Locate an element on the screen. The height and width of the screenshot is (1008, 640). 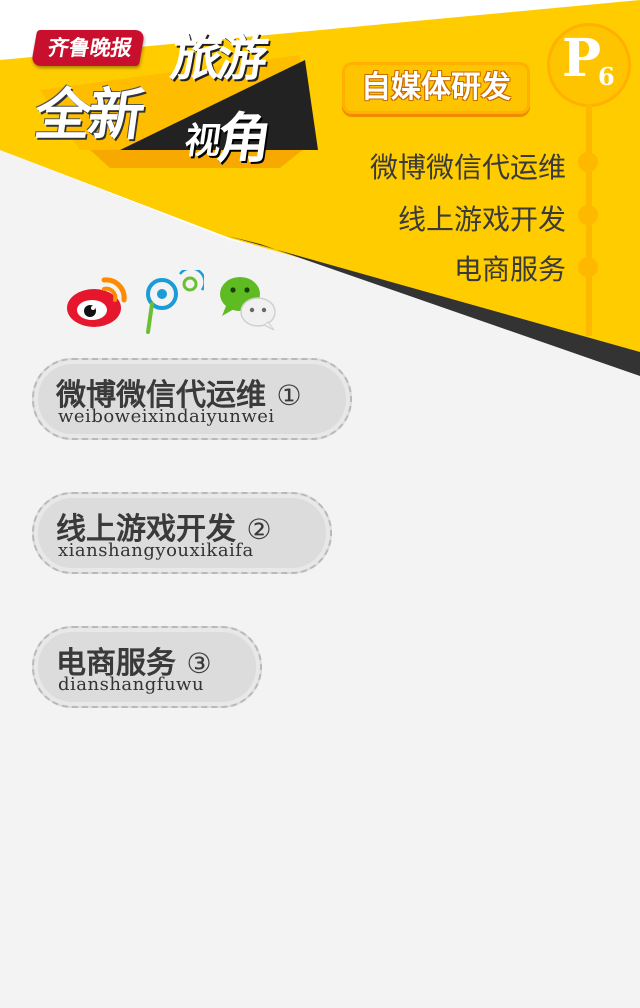
menu-item-pinyin: xianshangyouxikaifa is located at coordinates (156, 550).